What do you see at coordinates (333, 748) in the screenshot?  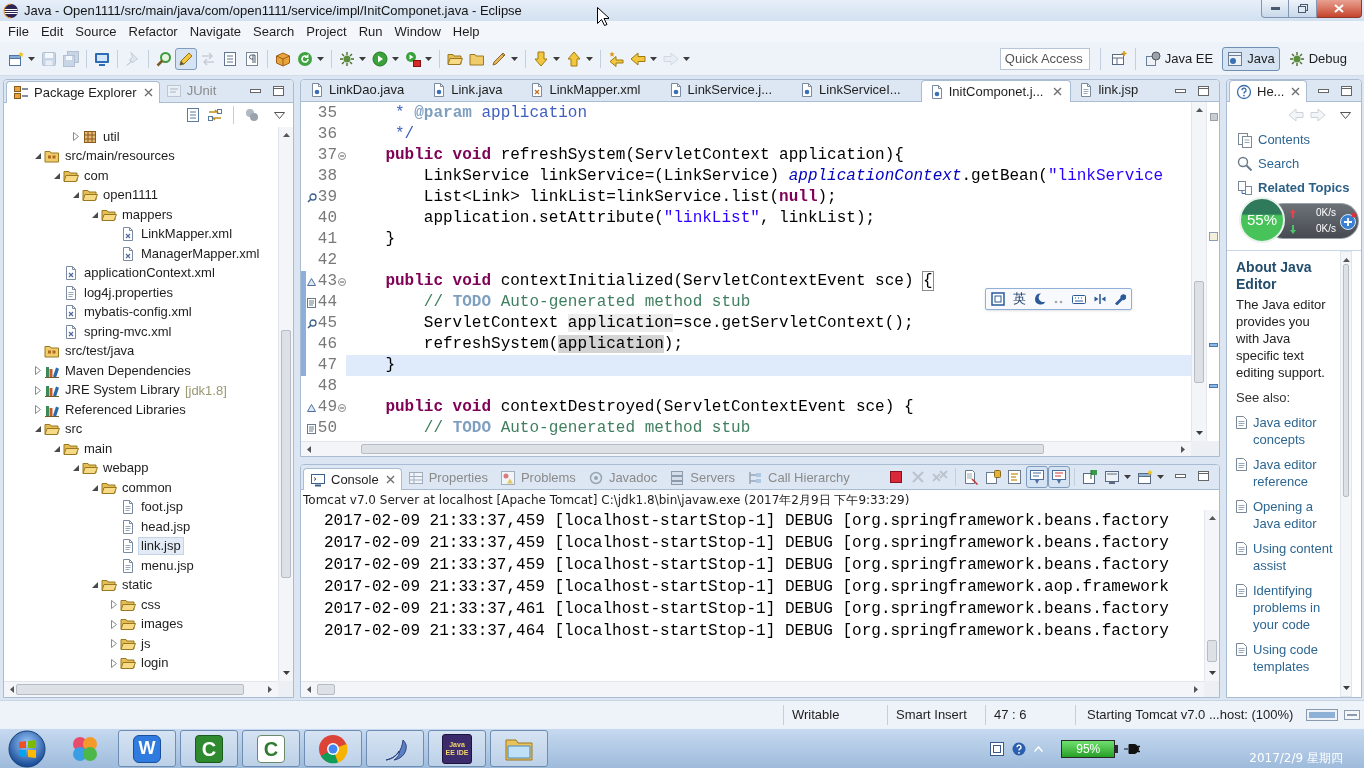 I see `taskbar-button` at bounding box center [333, 748].